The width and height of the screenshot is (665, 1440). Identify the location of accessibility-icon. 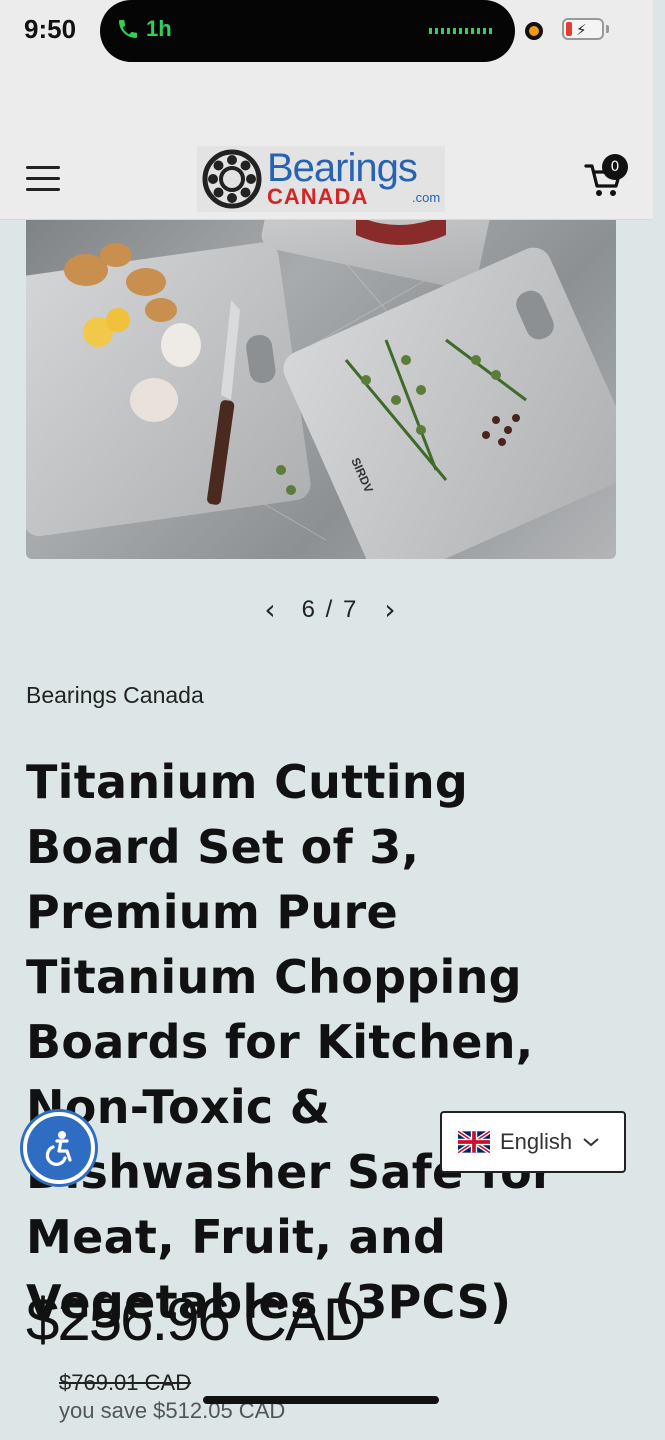
(58, 1148).